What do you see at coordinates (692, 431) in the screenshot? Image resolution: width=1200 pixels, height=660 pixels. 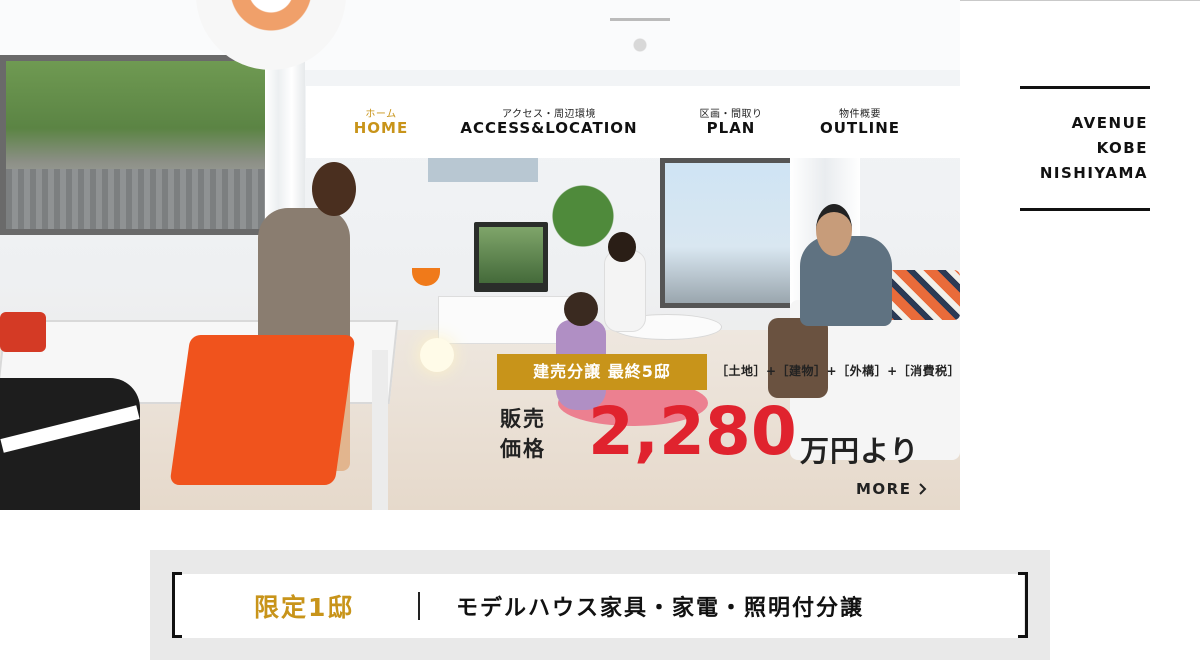 I see `price-value: 2,280` at bounding box center [692, 431].